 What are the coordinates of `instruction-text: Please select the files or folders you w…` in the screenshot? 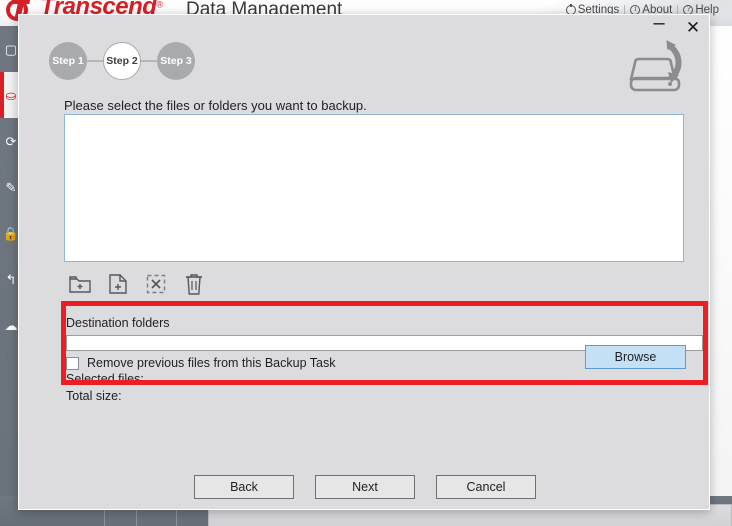 It's located at (215, 105).